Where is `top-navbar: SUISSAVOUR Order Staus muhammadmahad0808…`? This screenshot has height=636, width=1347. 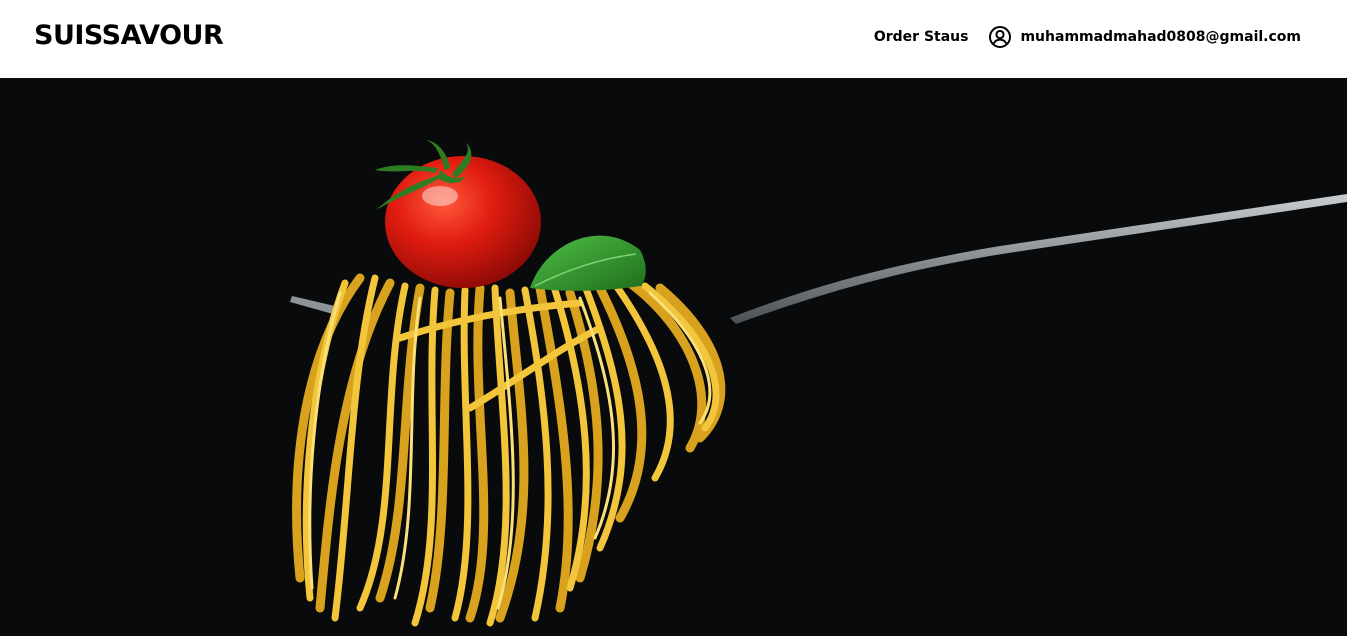
top-navbar: SUISSAVOUR Order Staus muhammadmahad0808… is located at coordinates (673, 39).